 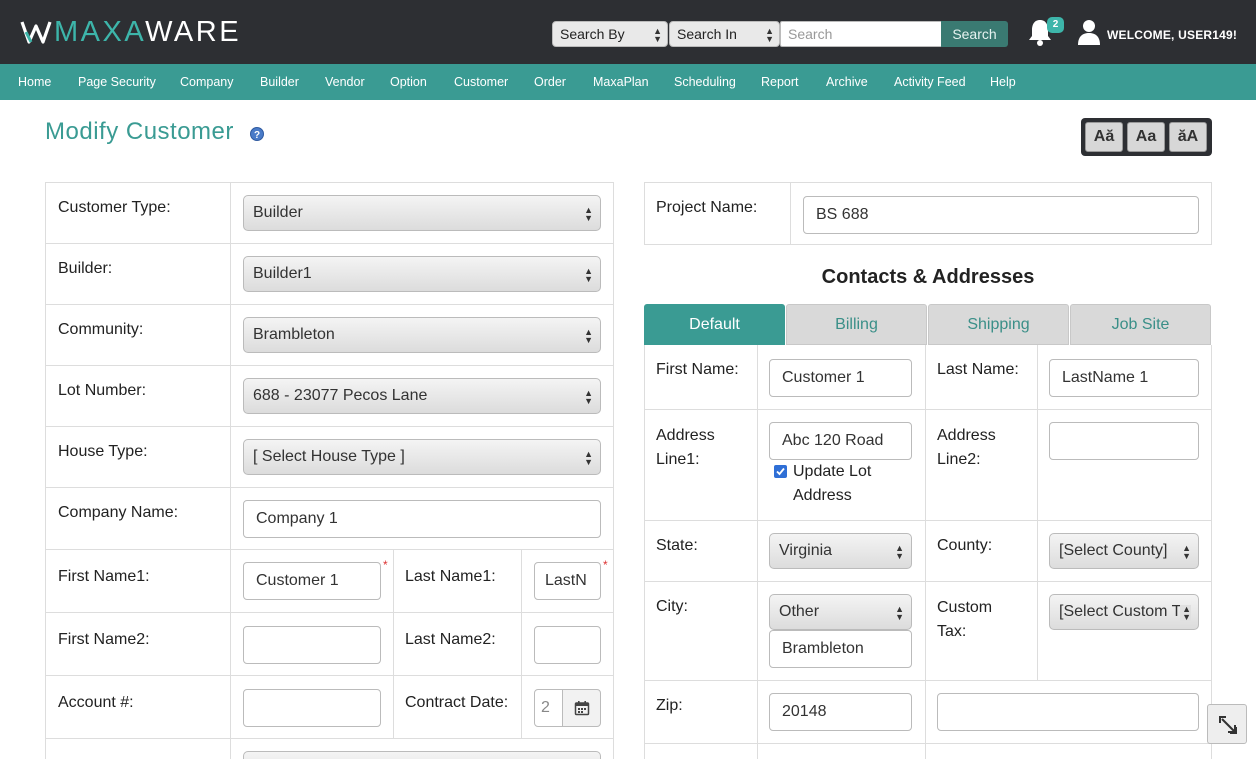 What do you see at coordinates (974, 34) in the screenshot?
I see `search-button: Search` at bounding box center [974, 34].